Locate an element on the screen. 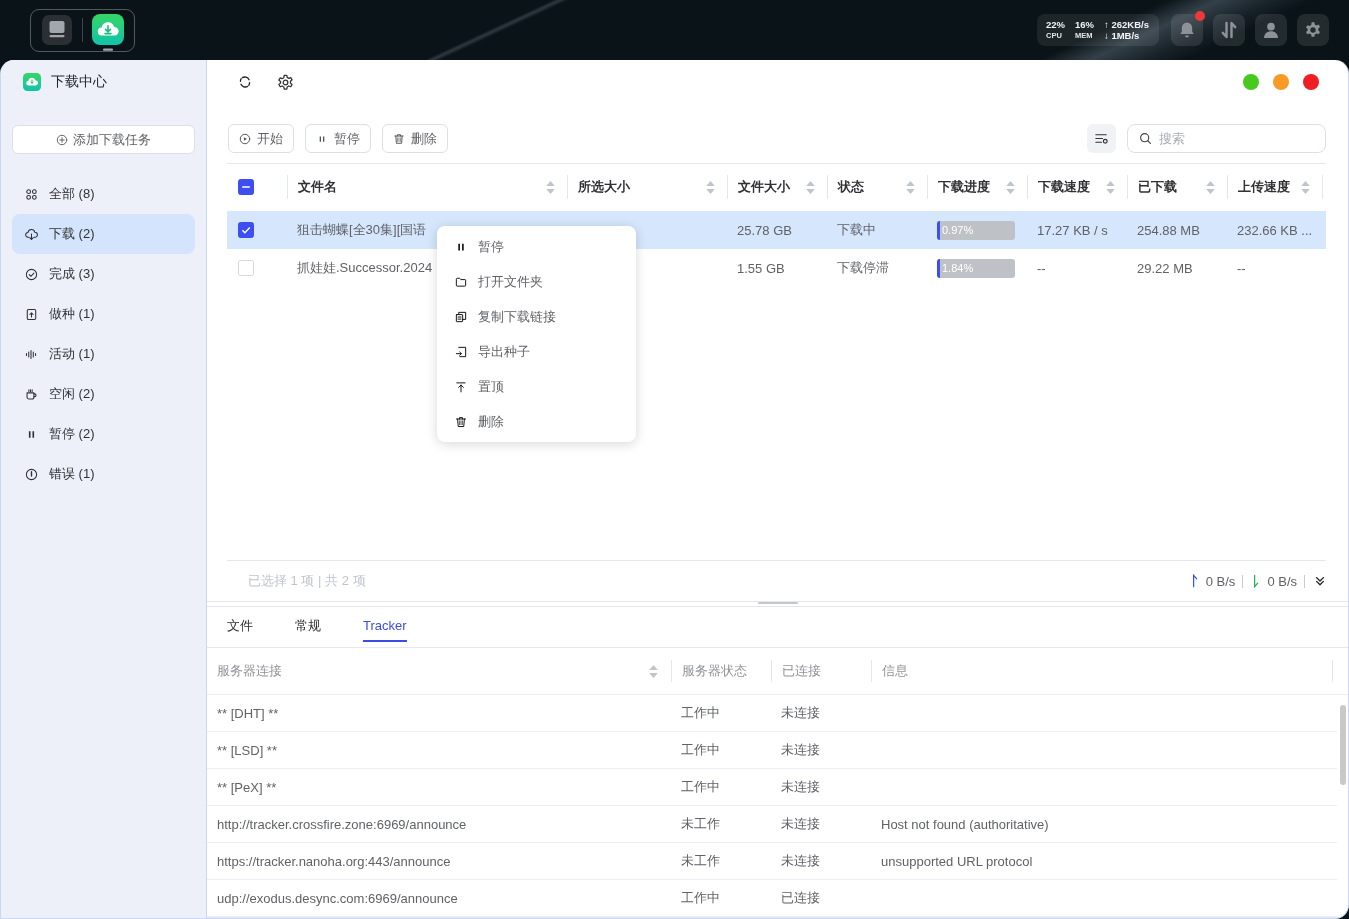 The width and height of the screenshot is (1349, 919). stat-value: 16% is located at coordinates (1085, 24).